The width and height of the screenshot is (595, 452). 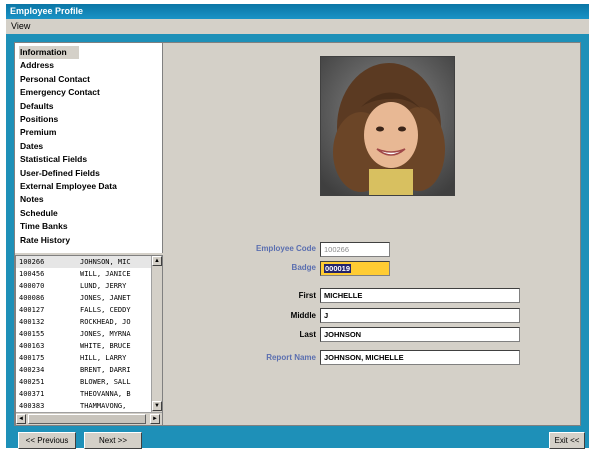 What do you see at coordinates (103, 286) in the screenshot?
I see `employee-name: LUND, JERRY` at bounding box center [103, 286].